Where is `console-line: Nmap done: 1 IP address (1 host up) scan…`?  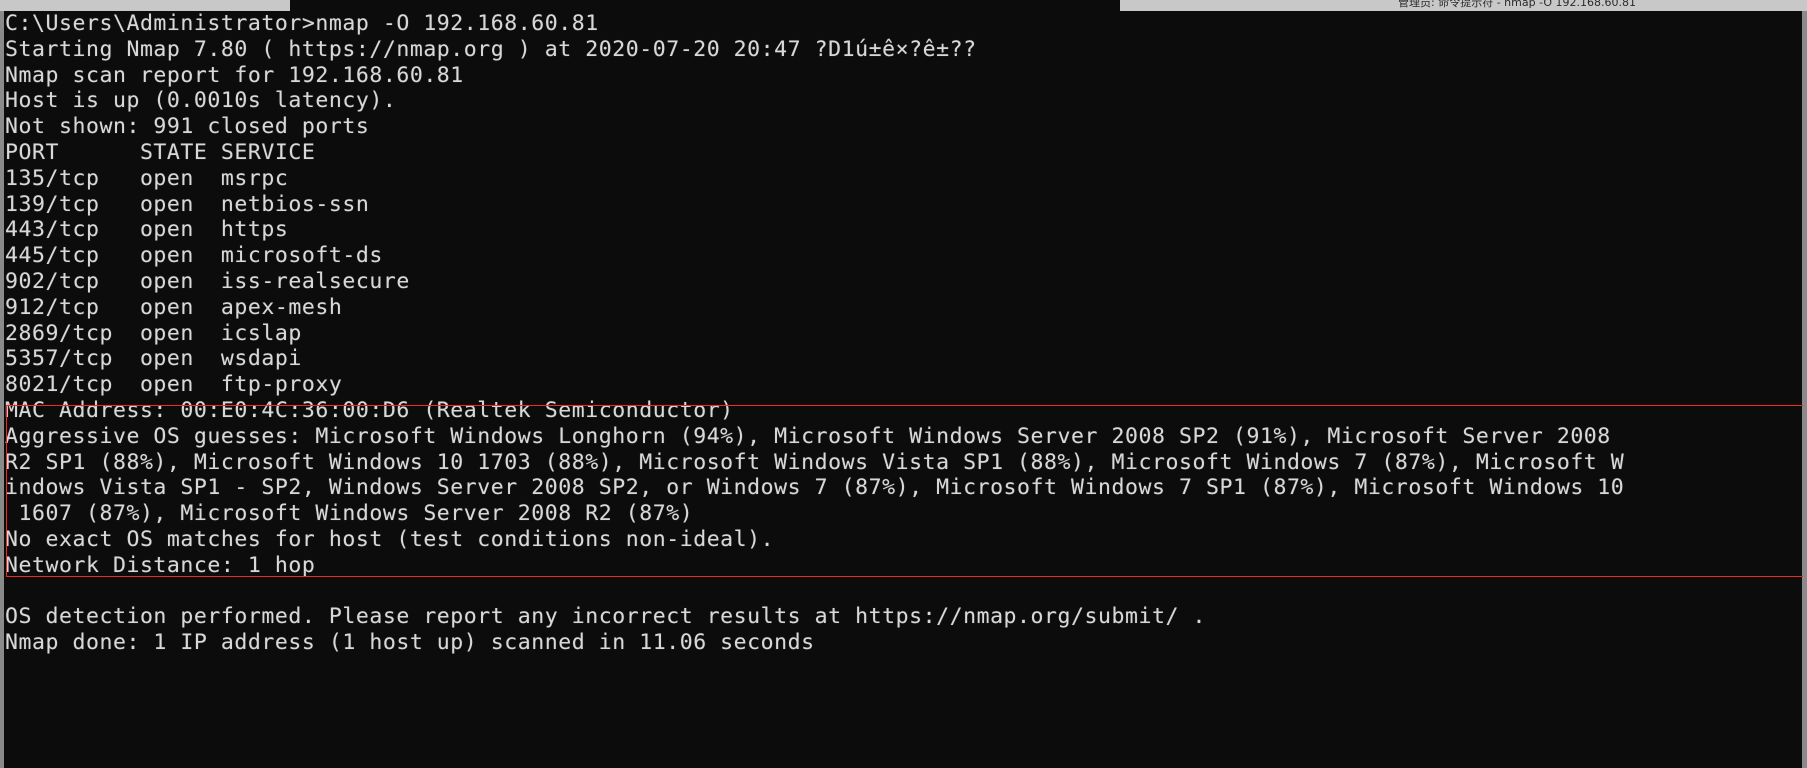 console-line: Nmap done: 1 IP address (1 host up) scan… is located at coordinates (410, 643).